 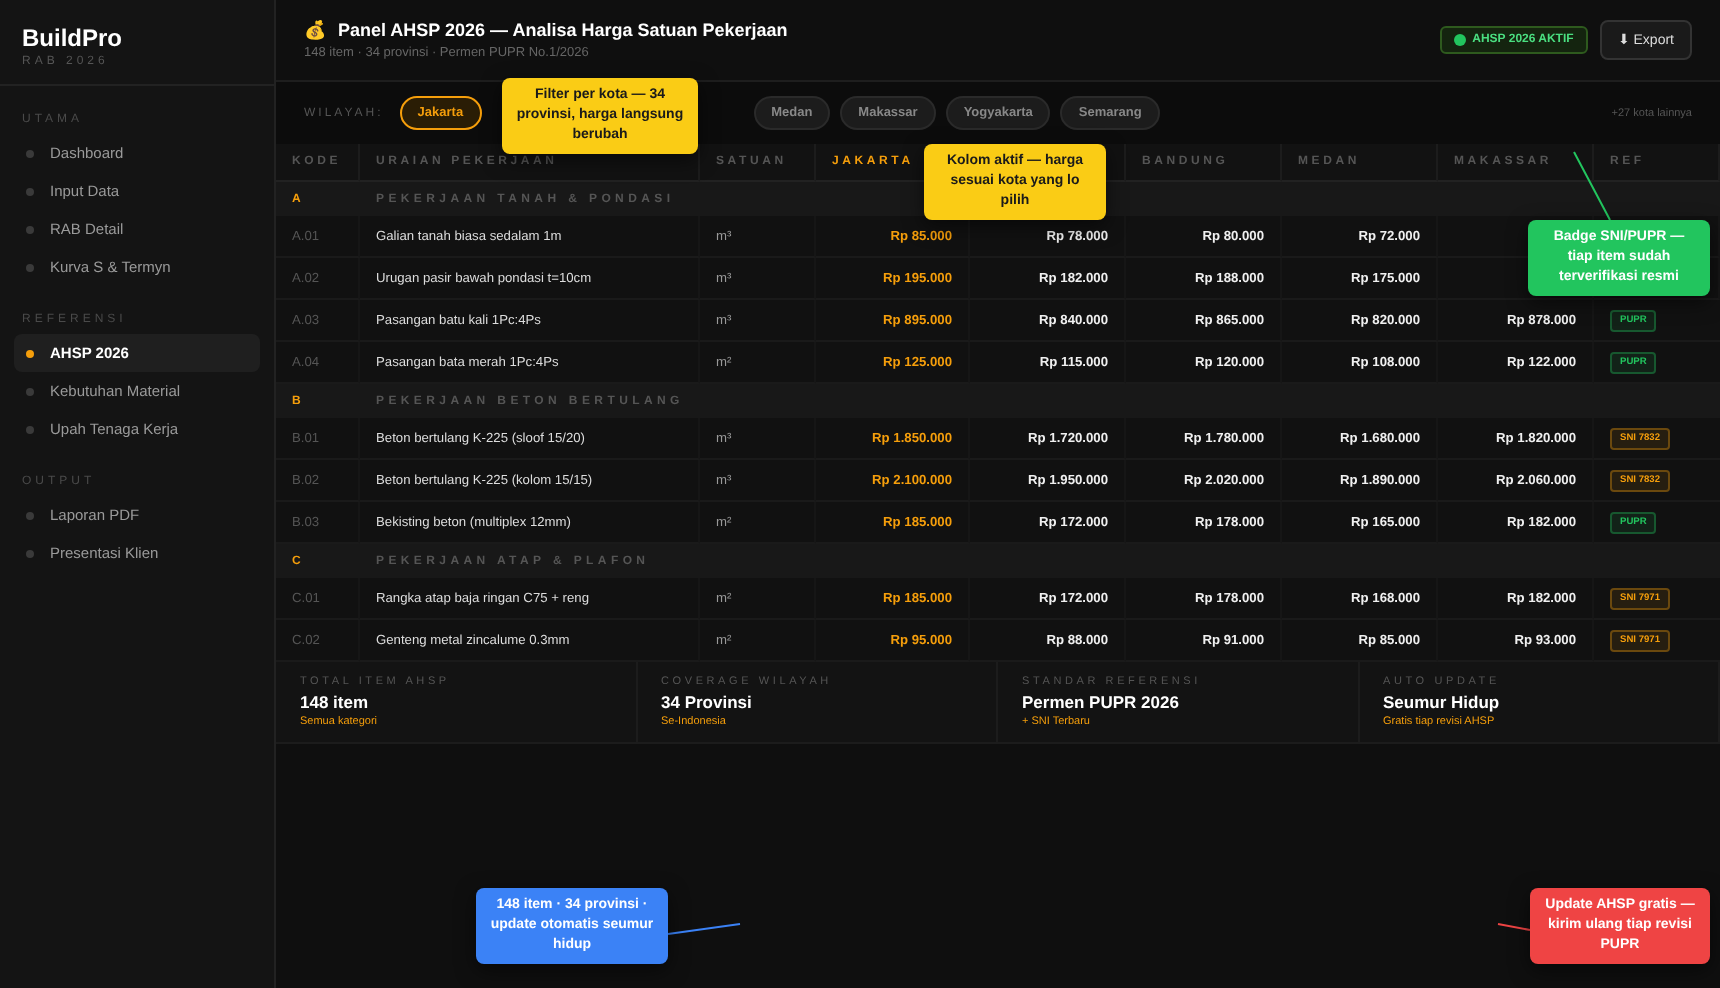 What do you see at coordinates (1442, 702) in the screenshot?
I see `summary-value: Seumur Hidup` at bounding box center [1442, 702].